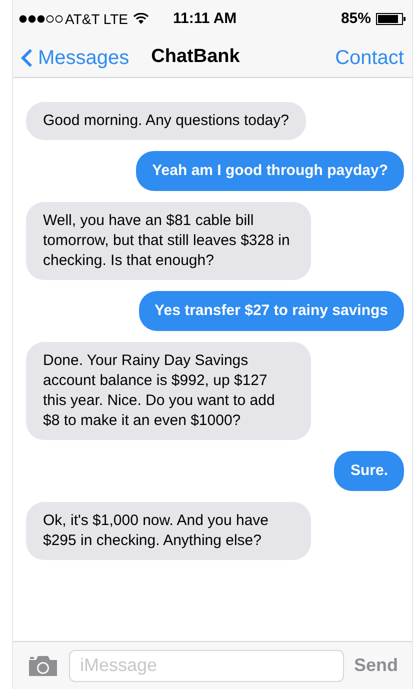 The width and height of the screenshot is (419, 689). I want to click on wifi-icon, so click(141, 19).